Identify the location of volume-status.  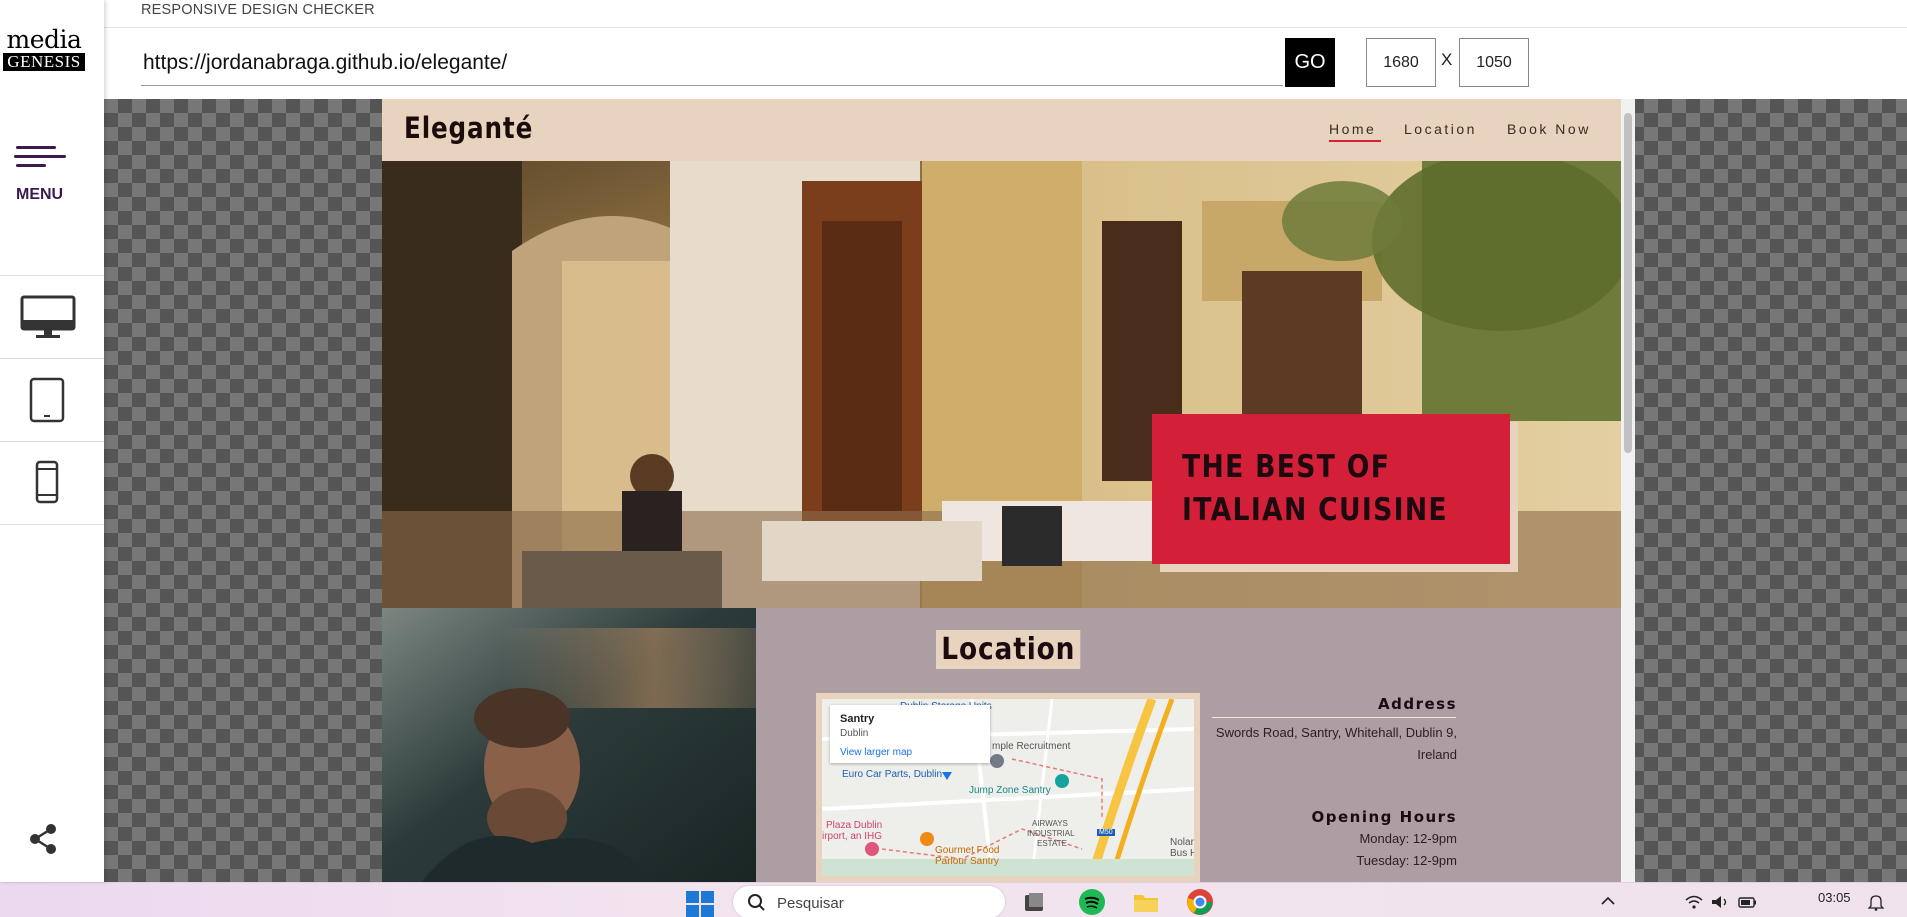
(1720, 902).